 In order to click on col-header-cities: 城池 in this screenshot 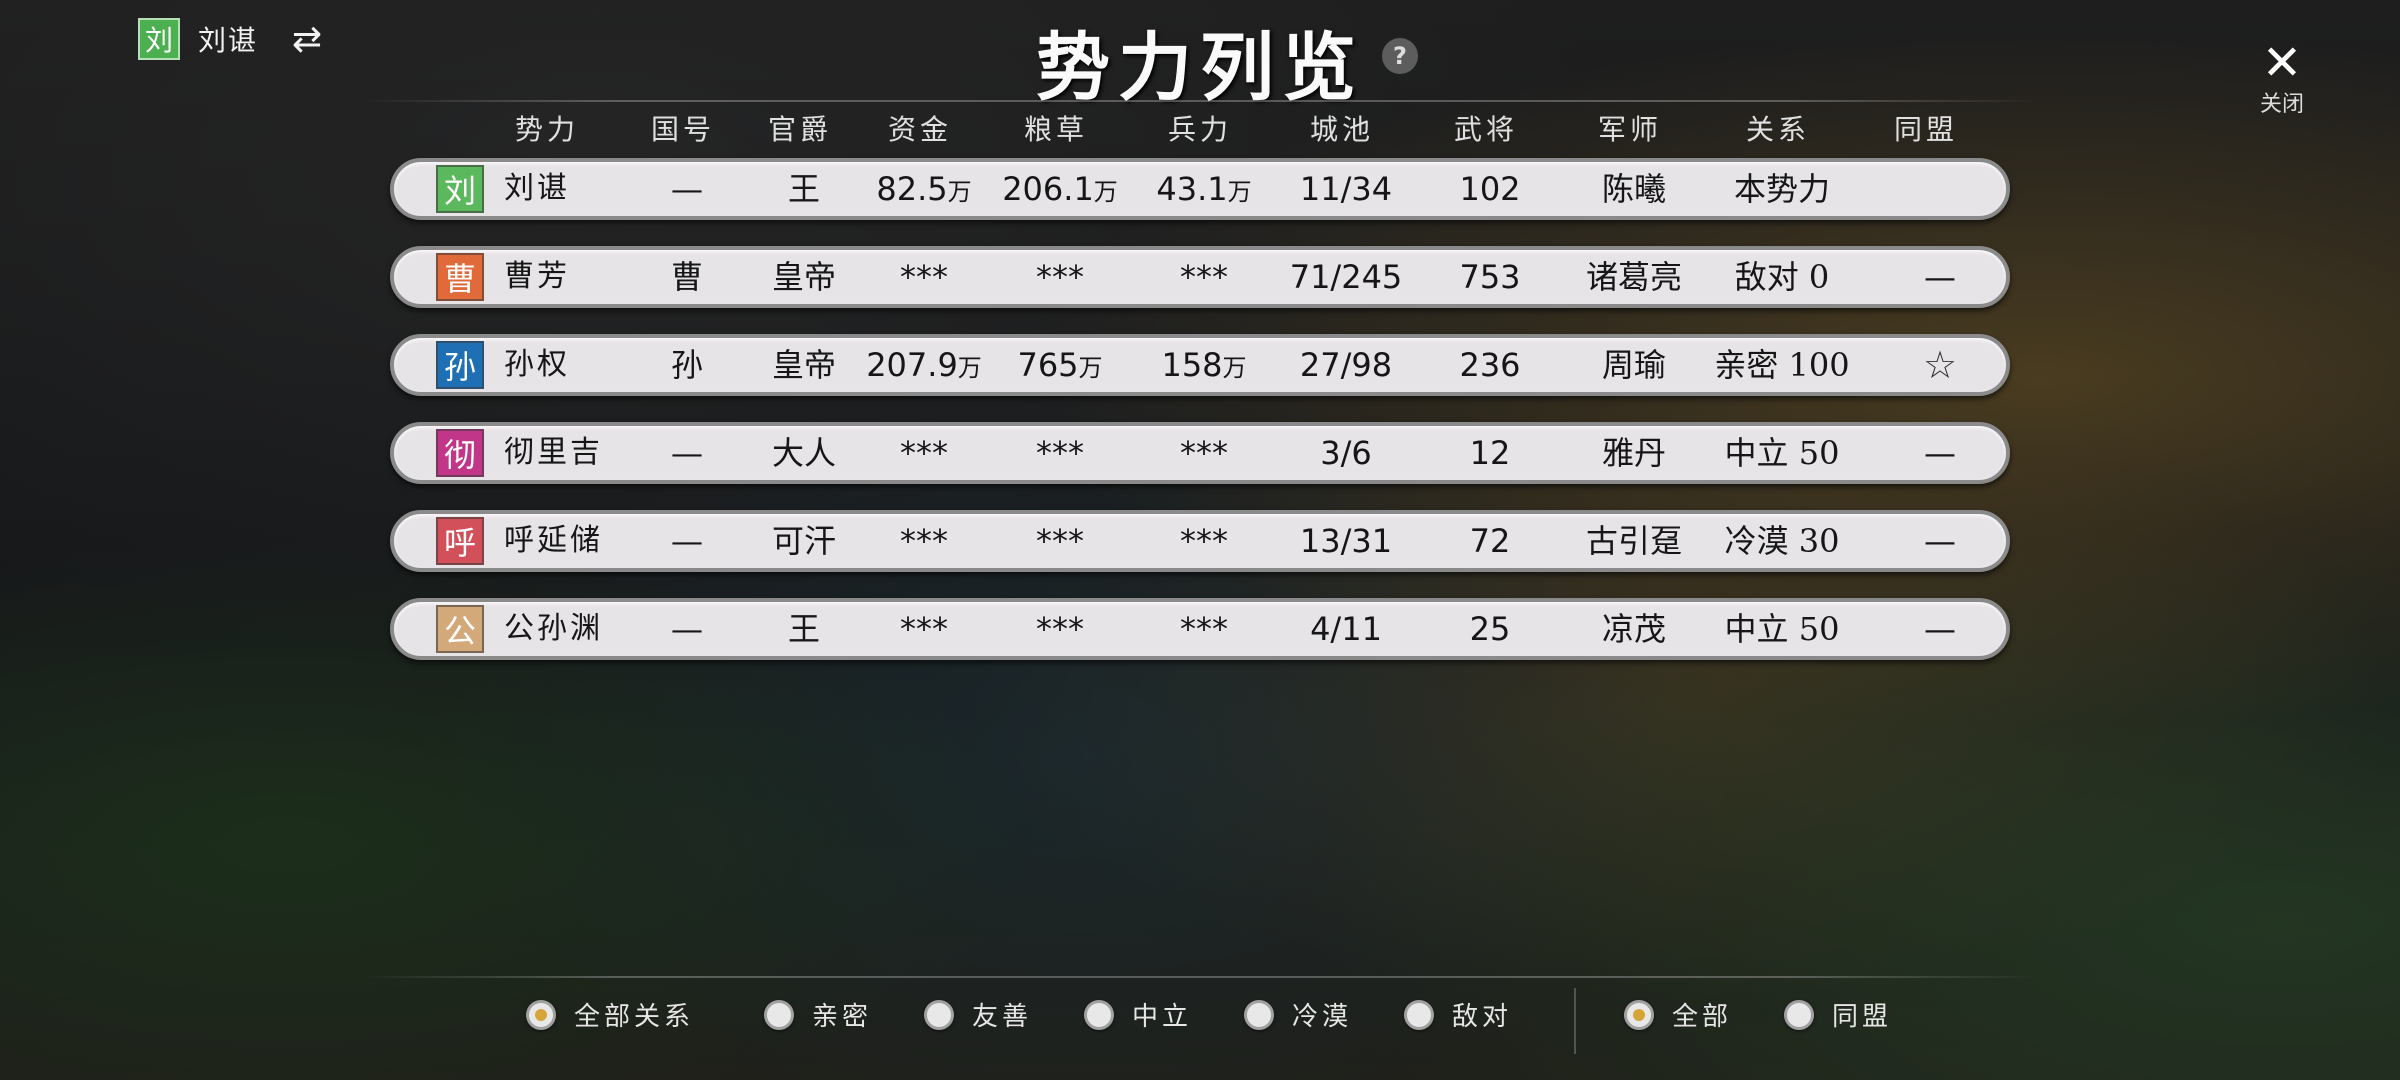, I will do `click(1341, 129)`.